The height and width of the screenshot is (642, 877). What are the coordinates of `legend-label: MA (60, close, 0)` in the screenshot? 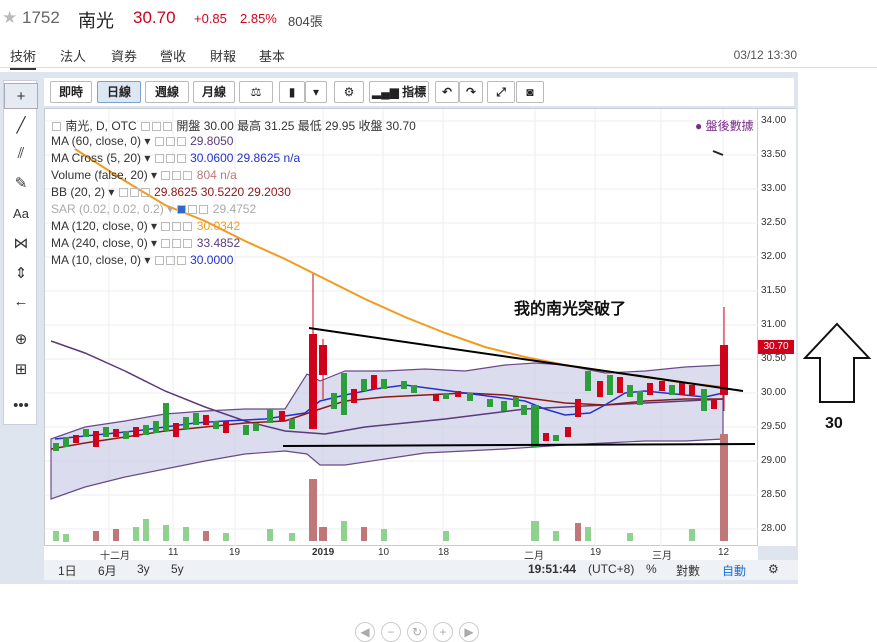 It's located at (96, 141).